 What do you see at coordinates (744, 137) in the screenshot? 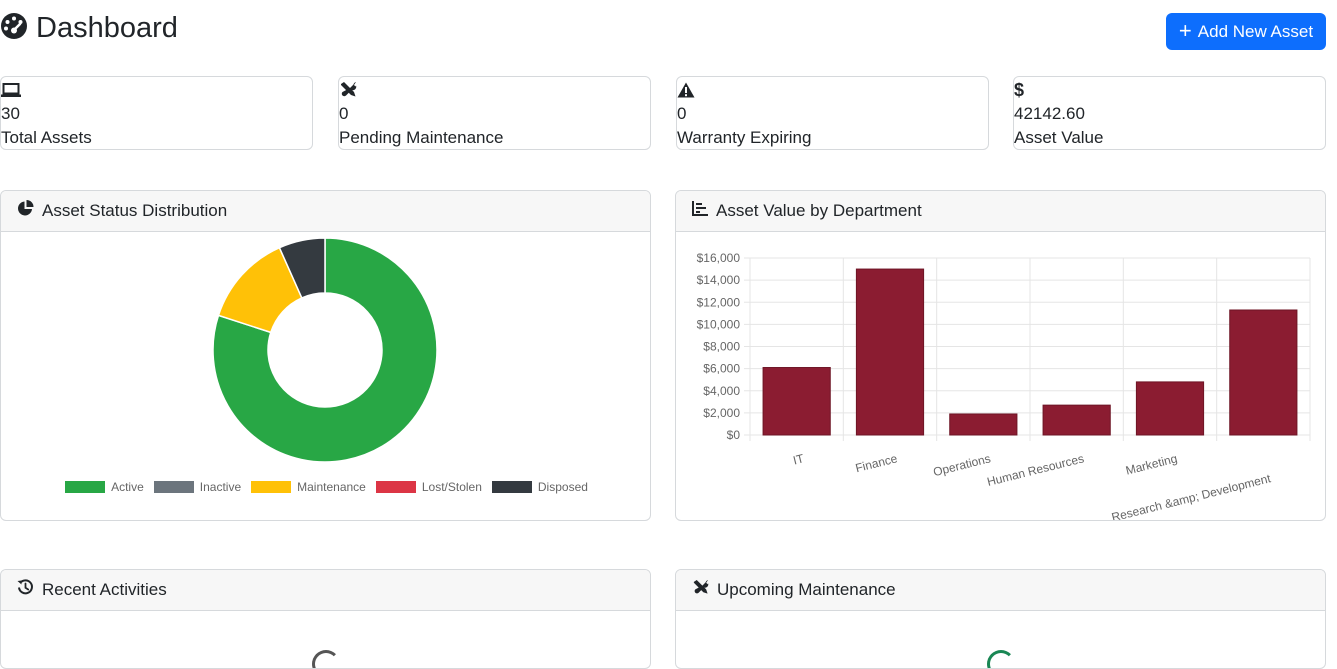
I see `stat-label: Warranty Expiring` at bounding box center [744, 137].